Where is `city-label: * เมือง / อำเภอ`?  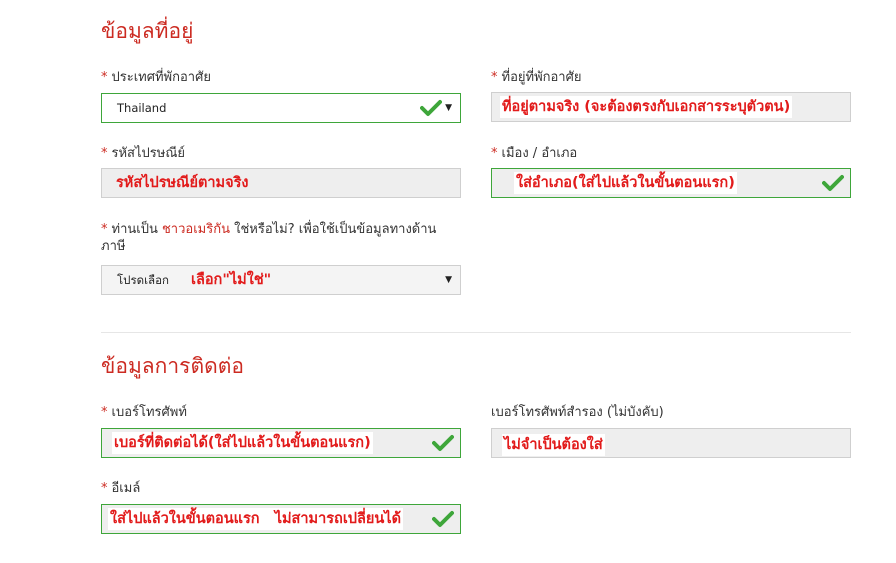 city-label: * เมือง / อำเภอ is located at coordinates (534, 153).